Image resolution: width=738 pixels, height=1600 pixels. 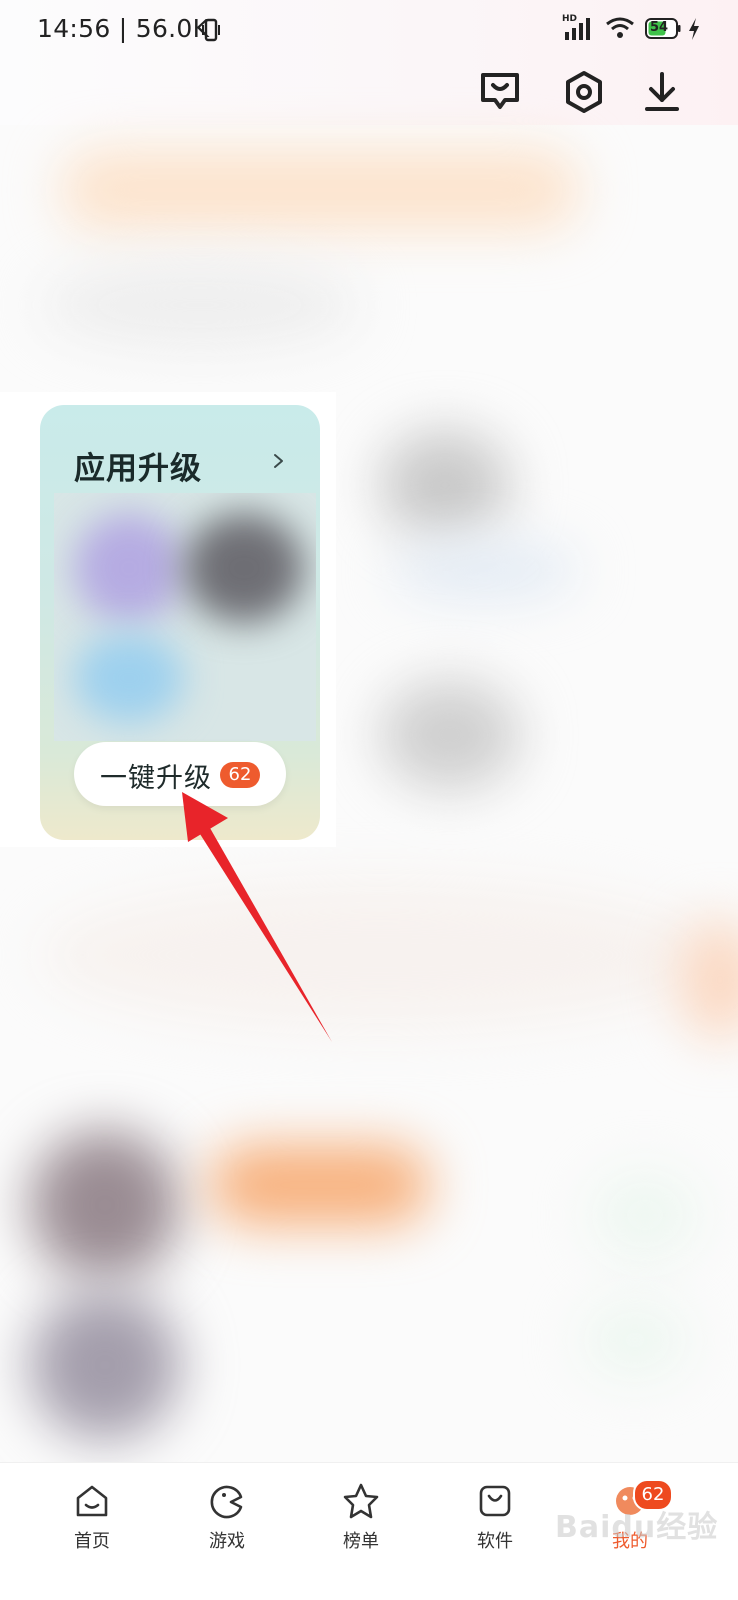 I want to click on battery-level: 54, so click(x=659, y=27).